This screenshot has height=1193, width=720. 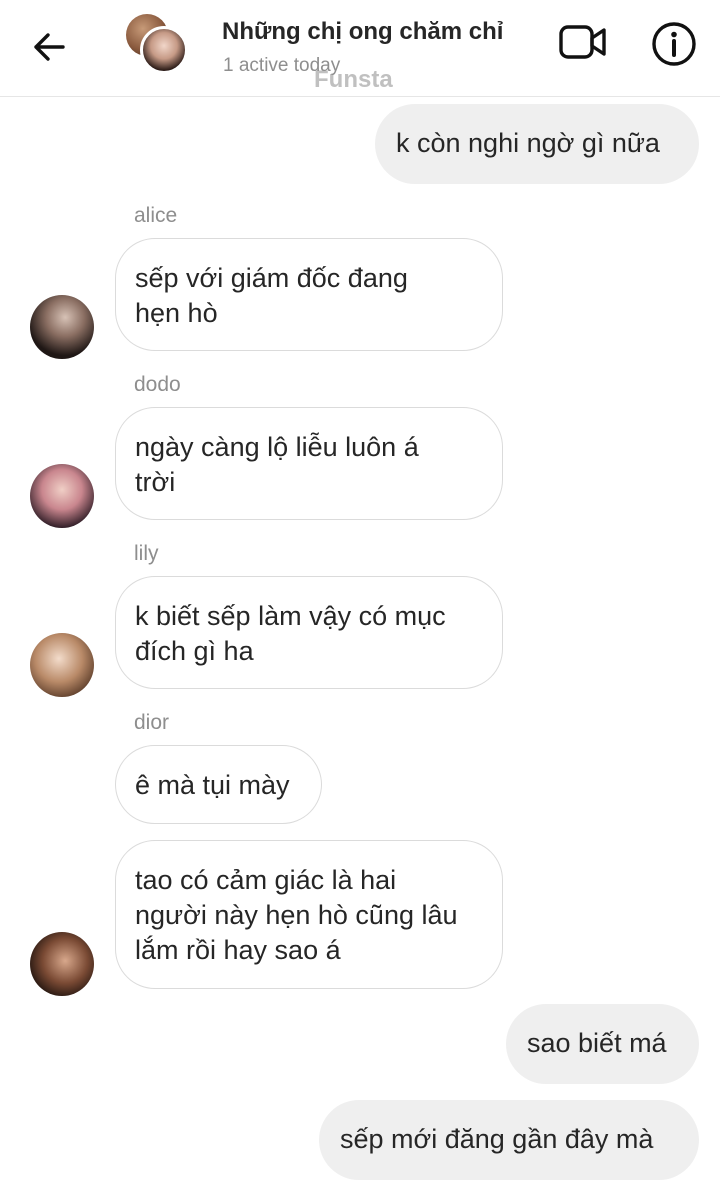 What do you see at coordinates (157, 384) in the screenshot?
I see `sender-name: dodo` at bounding box center [157, 384].